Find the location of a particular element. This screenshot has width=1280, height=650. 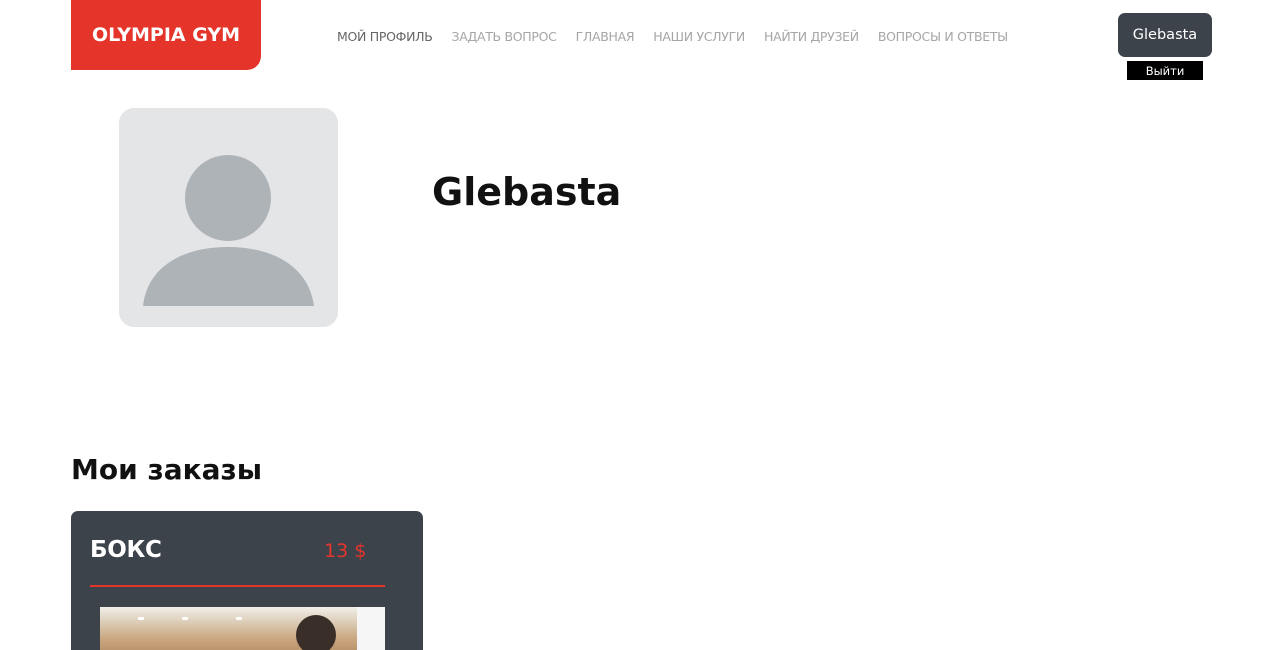

order-card-title: БОКС is located at coordinates (126, 550).